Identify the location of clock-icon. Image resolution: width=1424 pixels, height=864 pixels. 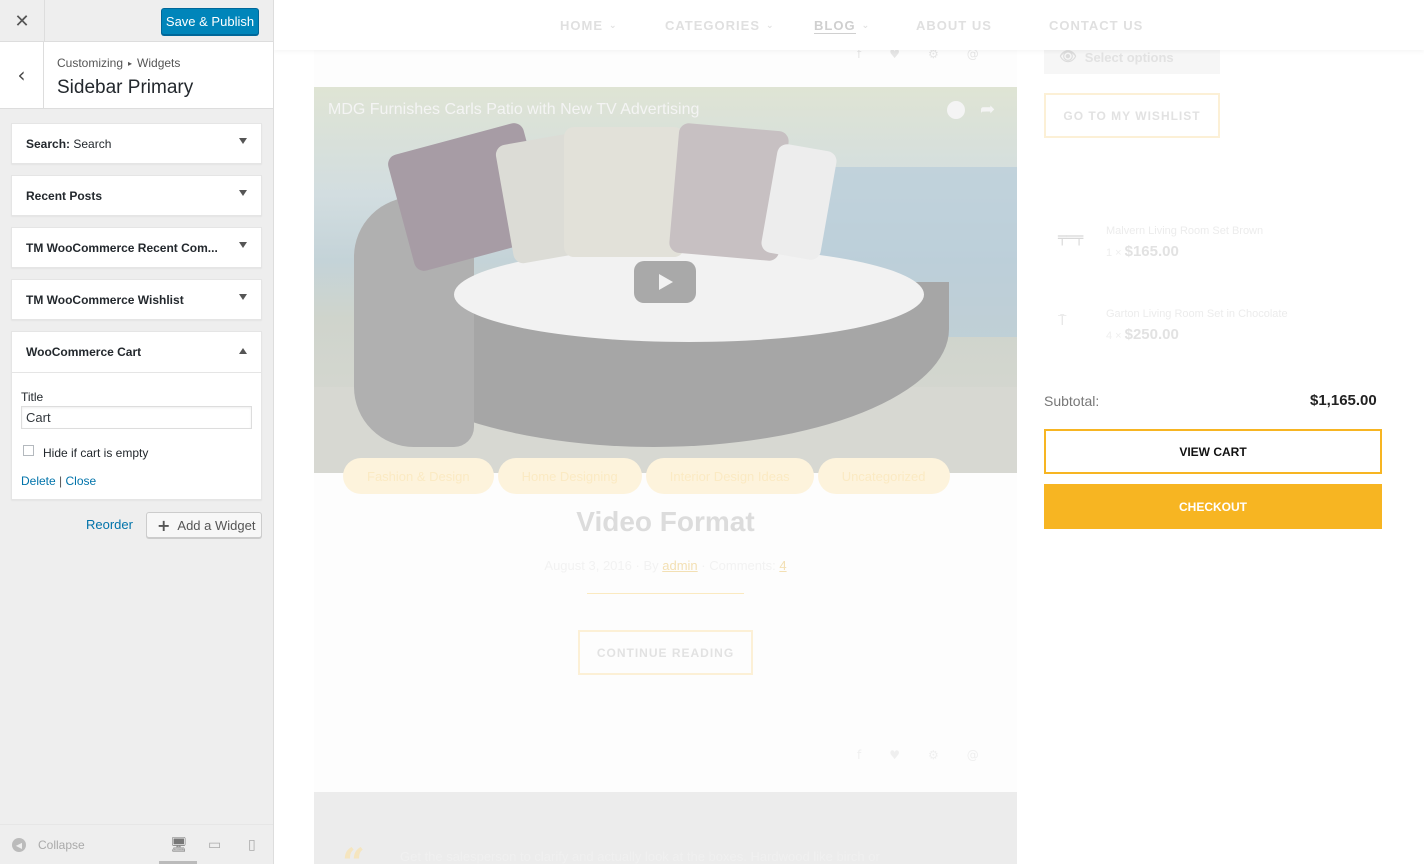
(956, 110).